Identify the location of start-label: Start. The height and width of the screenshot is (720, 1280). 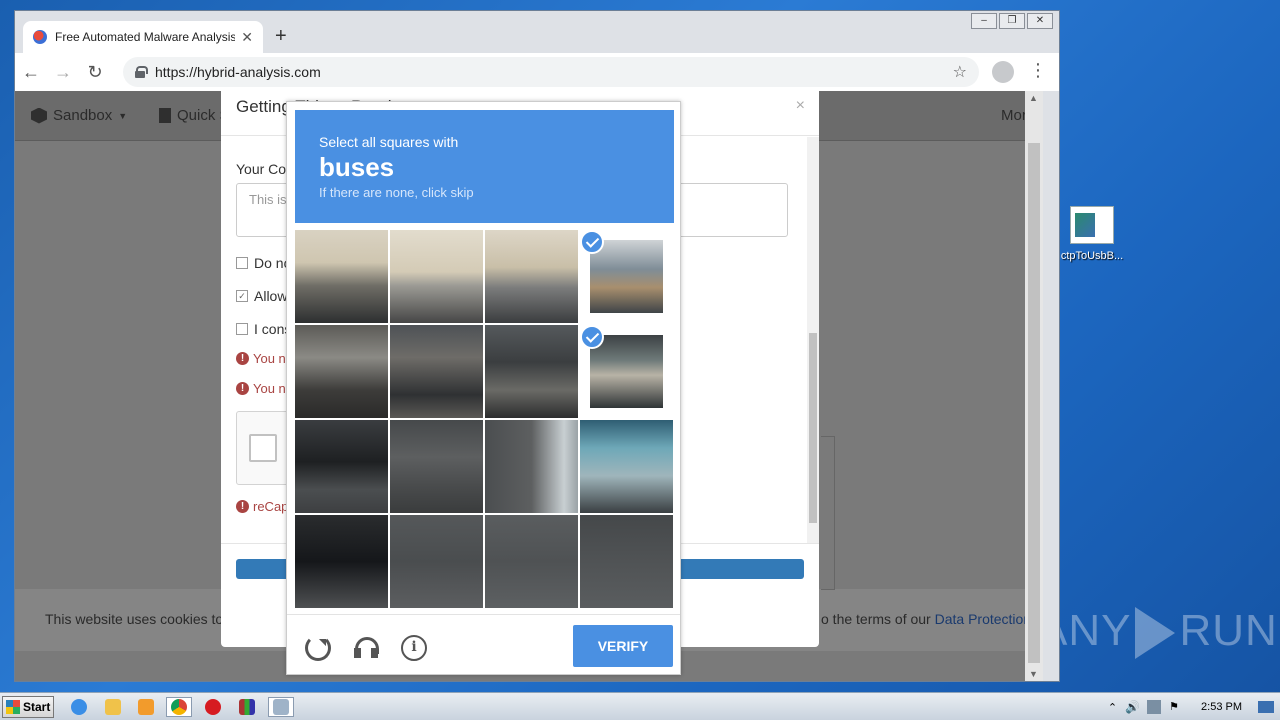
(37, 707).